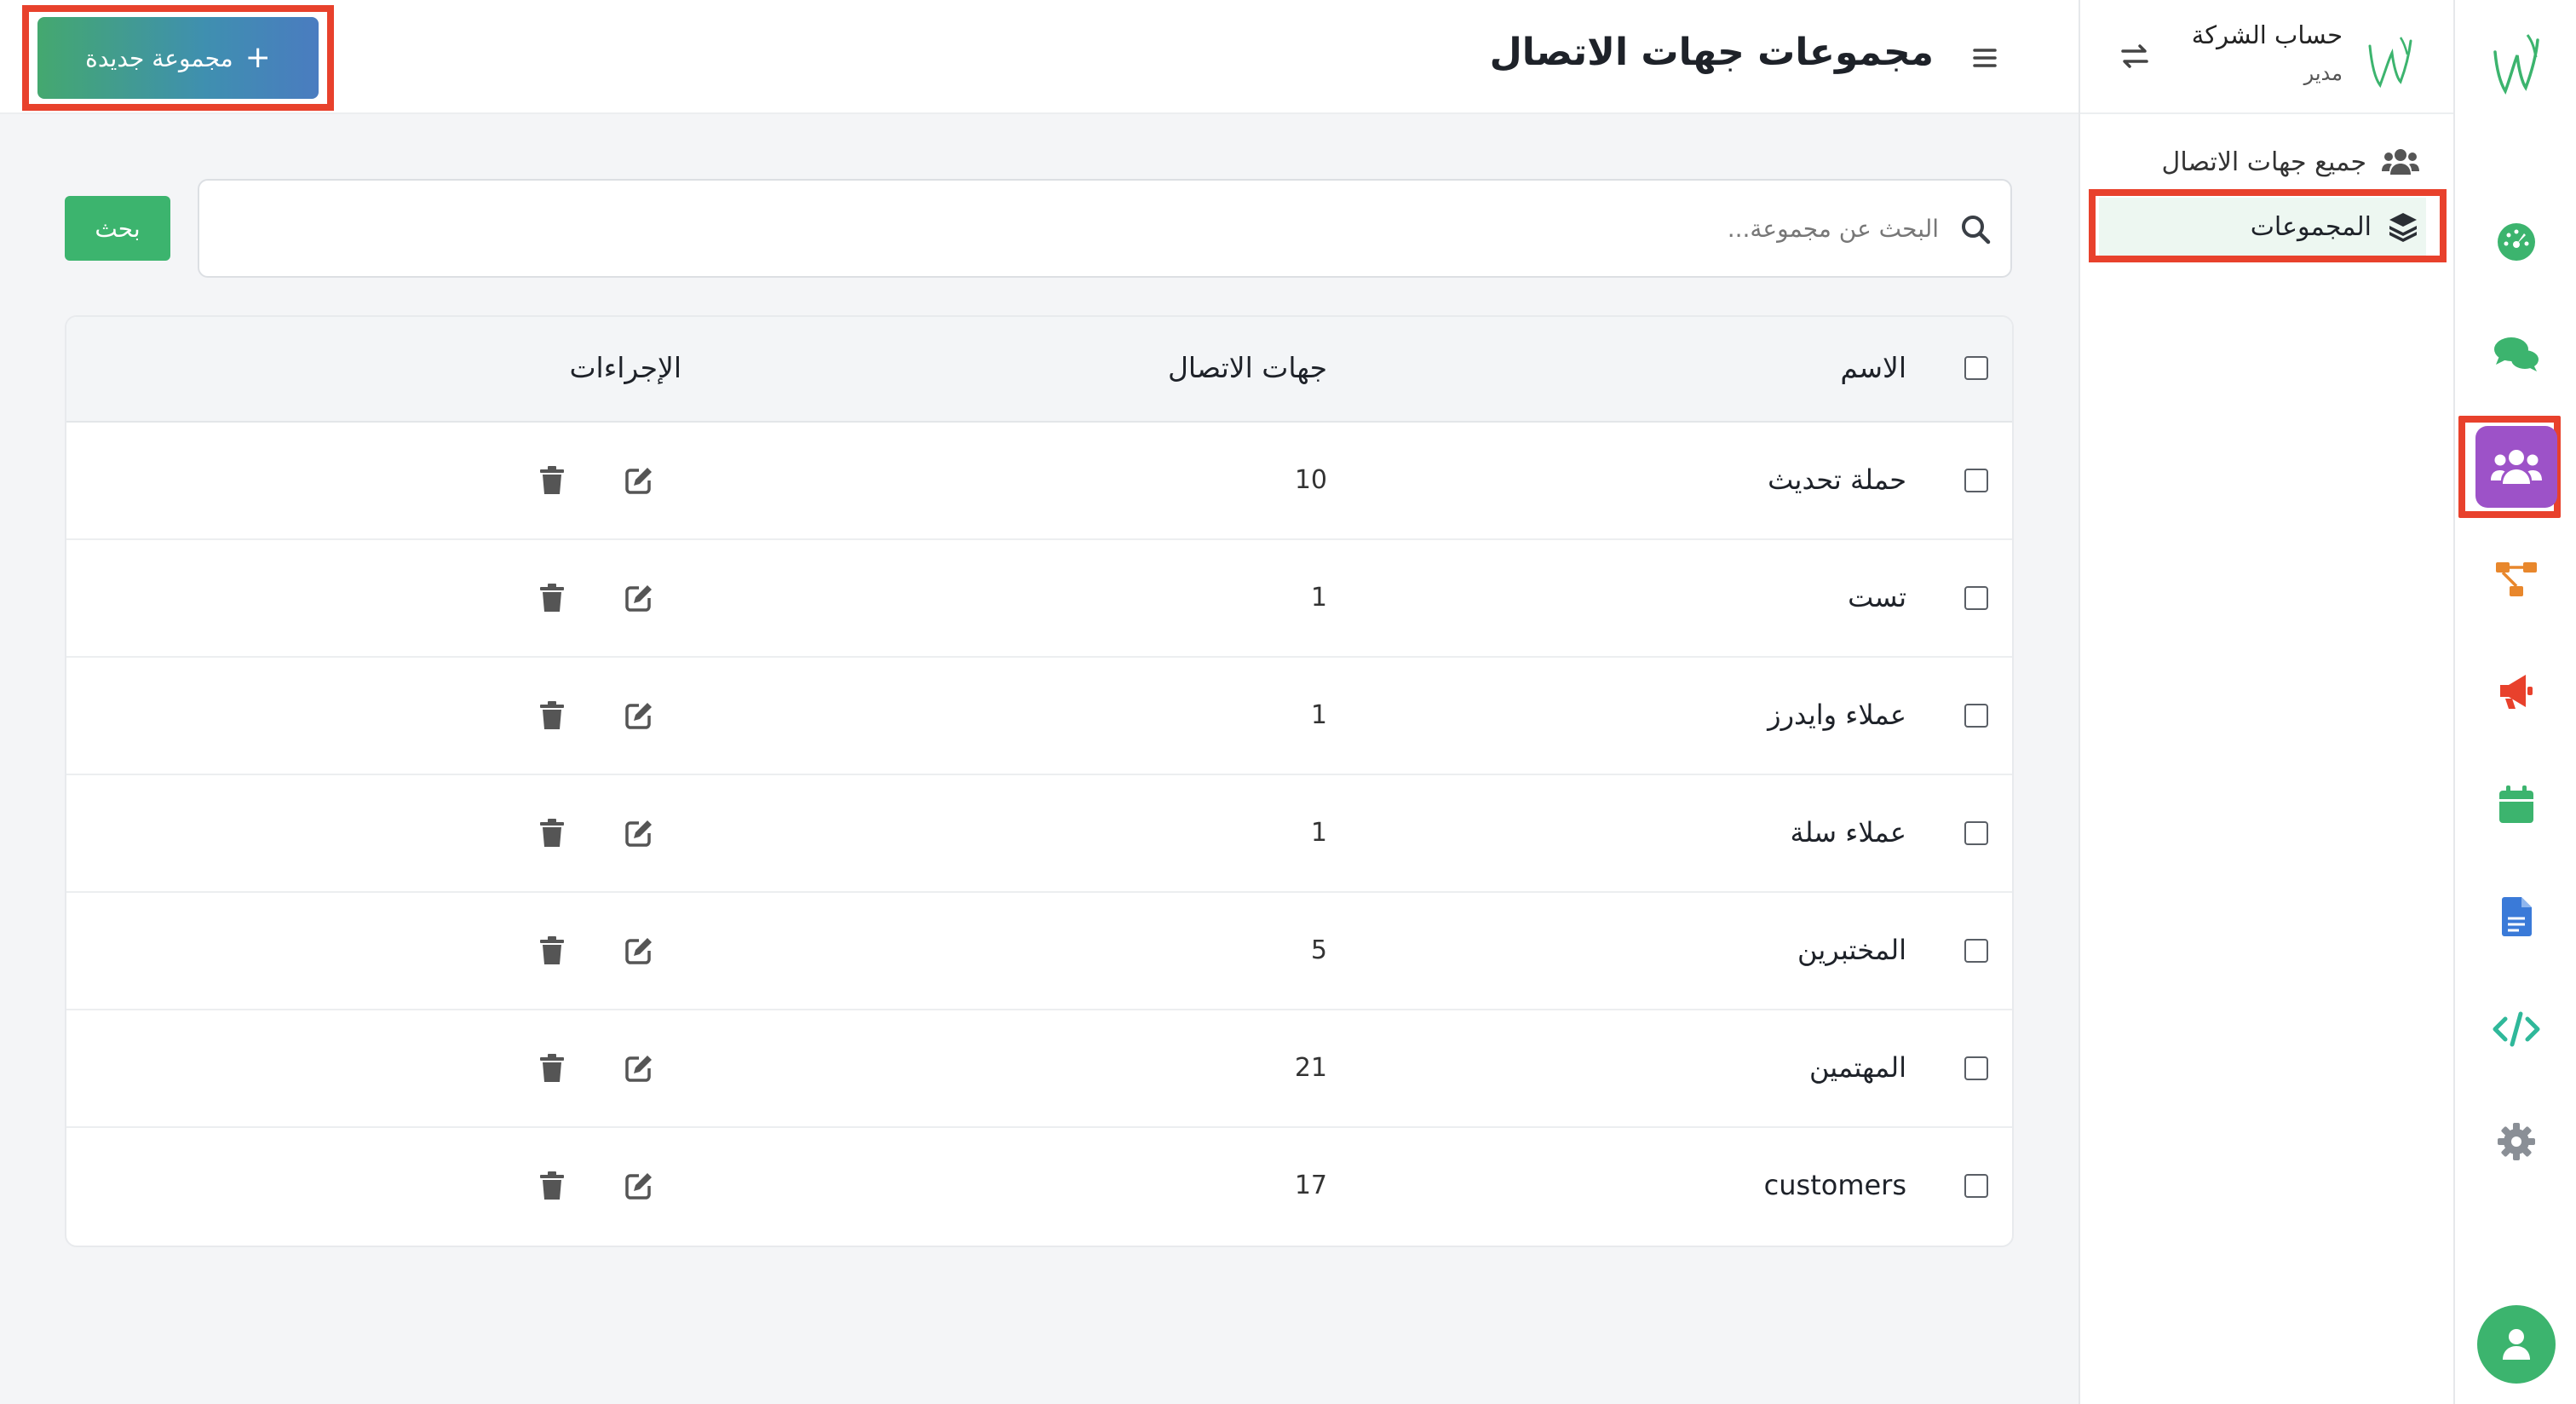 This screenshot has height=1404, width=2576. What do you see at coordinates (1311, 1185) in the screenshot?
I see `contacts-count: 17` at bounding box center [1311, 1185].